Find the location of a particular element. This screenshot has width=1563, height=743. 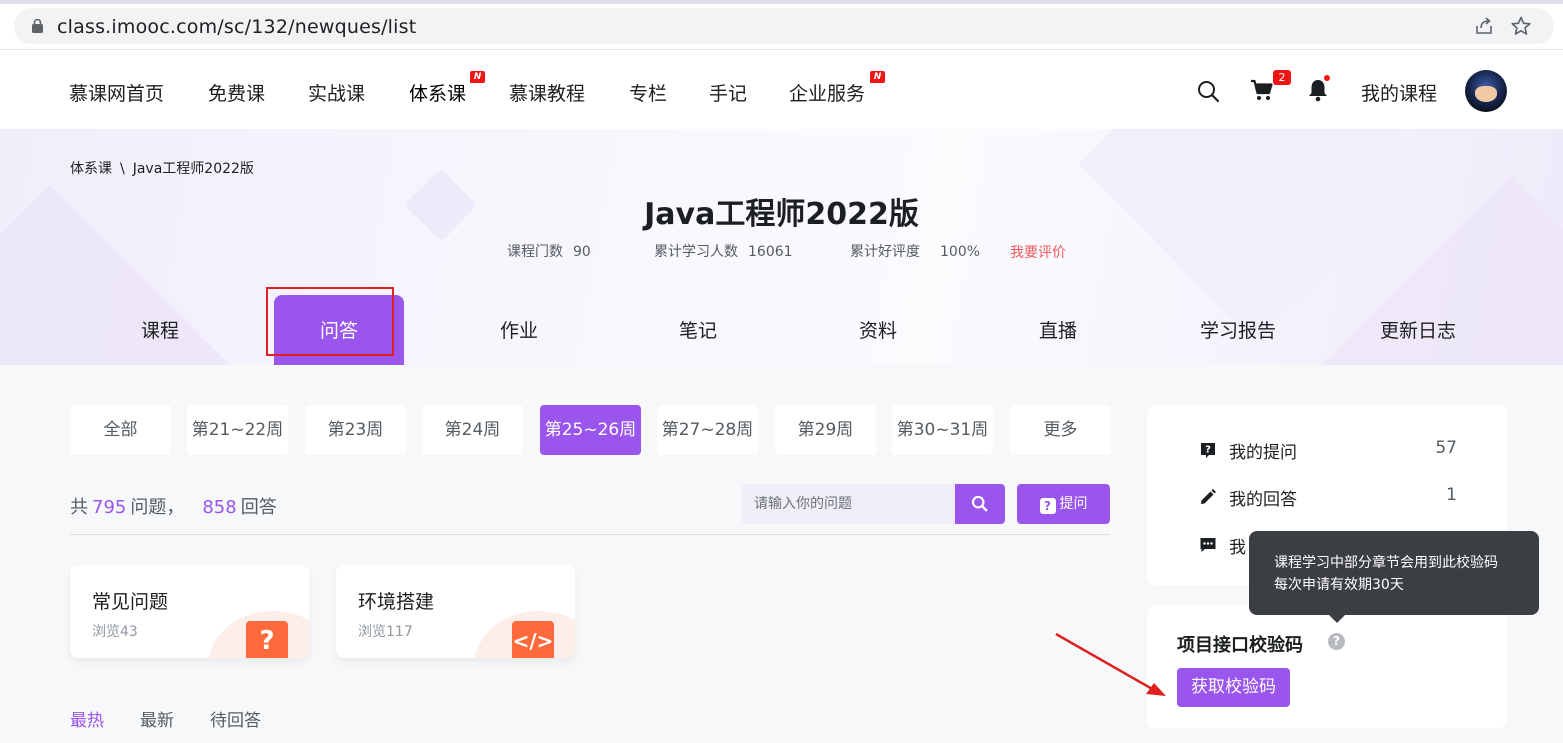

stat-learners: 累计学习人数 16061 is located at coordinates (723, 251).